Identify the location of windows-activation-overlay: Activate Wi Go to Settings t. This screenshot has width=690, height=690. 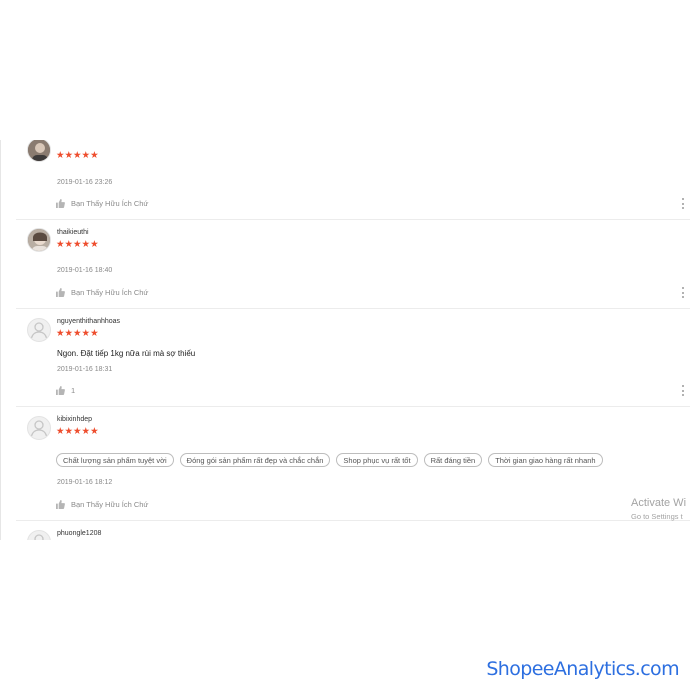
(660, 509).